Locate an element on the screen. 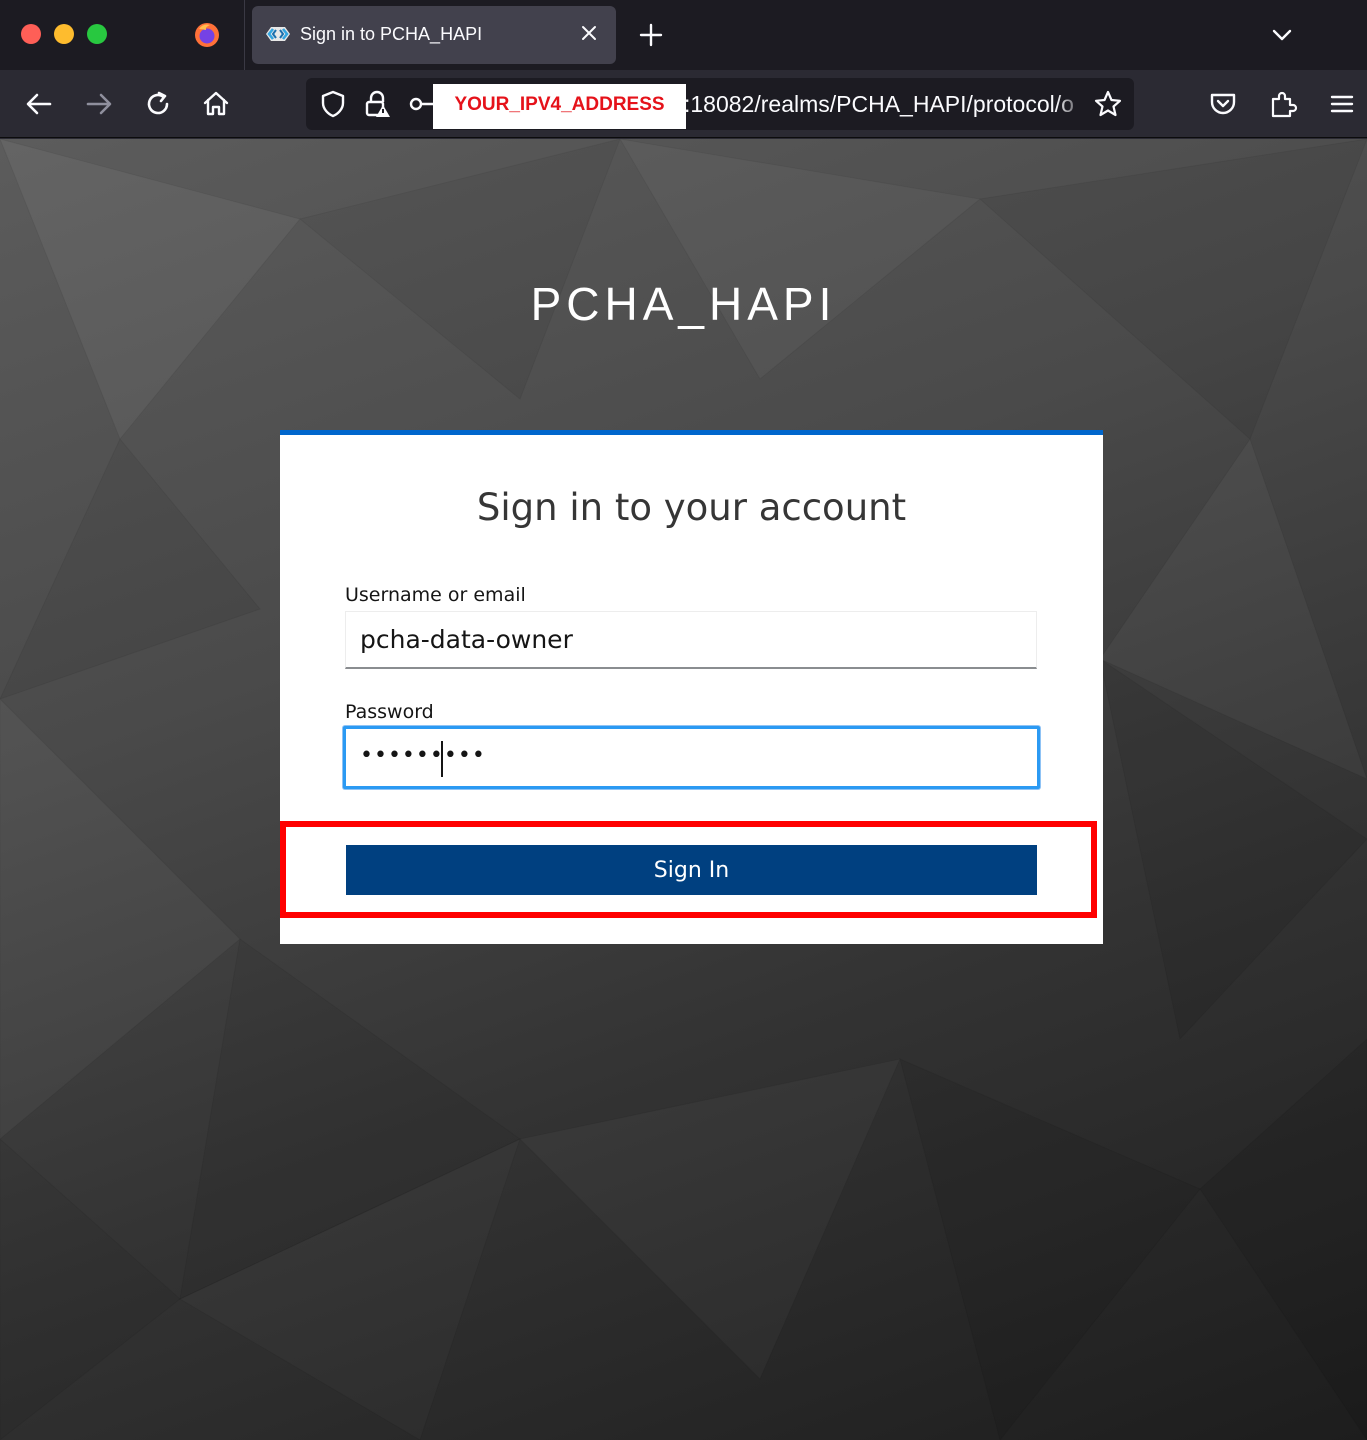 The width and height of the screenshot is (1367, 1440). username-value: pcha-data-owner is located at coordinates (466, 639).